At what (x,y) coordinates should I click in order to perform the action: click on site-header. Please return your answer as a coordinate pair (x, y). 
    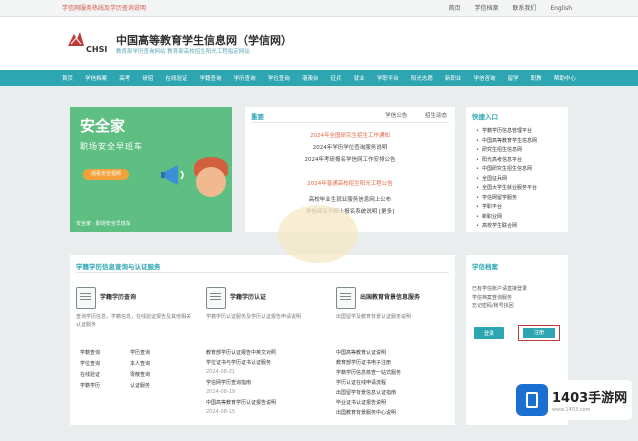
    Looking at the image, I should click on (319, 43).